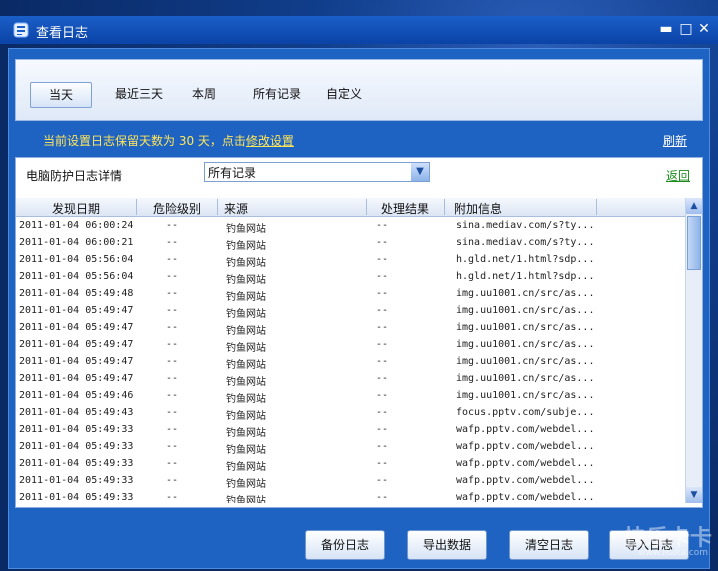 The height and width of the screenshot is (571, 718). I want to click on retention-notice: 当前设置日志保留天数为 30 天，点击修改设置, so click(168, 140).